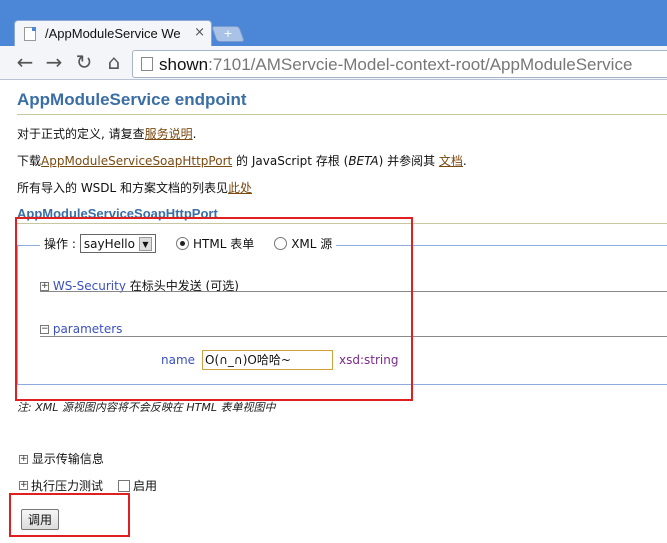 The width and height of the screenshot is (667, 543). I want to click on wsdl-text: 所有导入的 WSDL 和方案文档的列表见, so click(123, 188).